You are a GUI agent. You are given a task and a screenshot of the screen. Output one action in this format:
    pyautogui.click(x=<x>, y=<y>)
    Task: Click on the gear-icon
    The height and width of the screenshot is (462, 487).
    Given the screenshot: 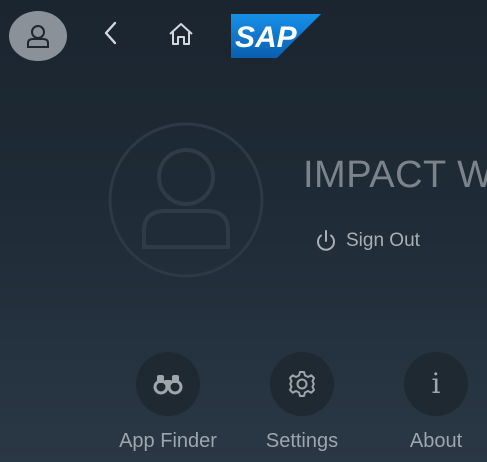 What is the action you would take?
    pyautogui.click(x=302, y=384)
    